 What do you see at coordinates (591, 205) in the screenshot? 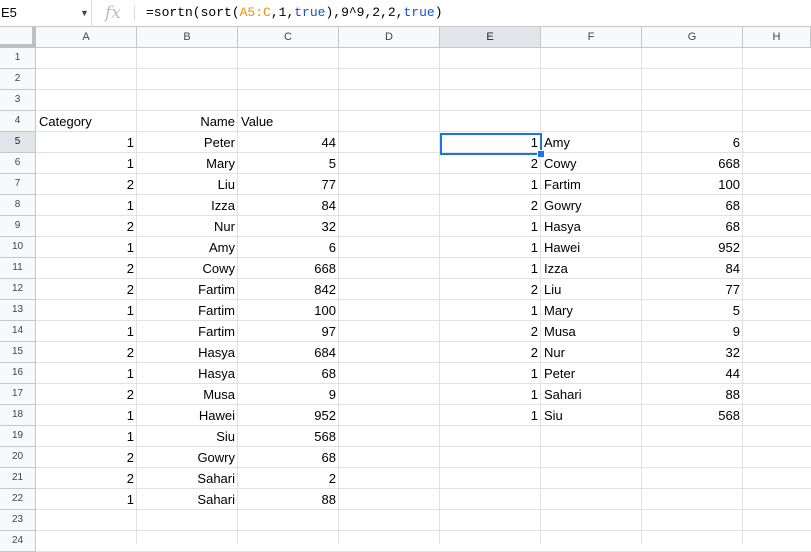
I see `result-name-cell: Gowry` at bounding box center [591, 205].